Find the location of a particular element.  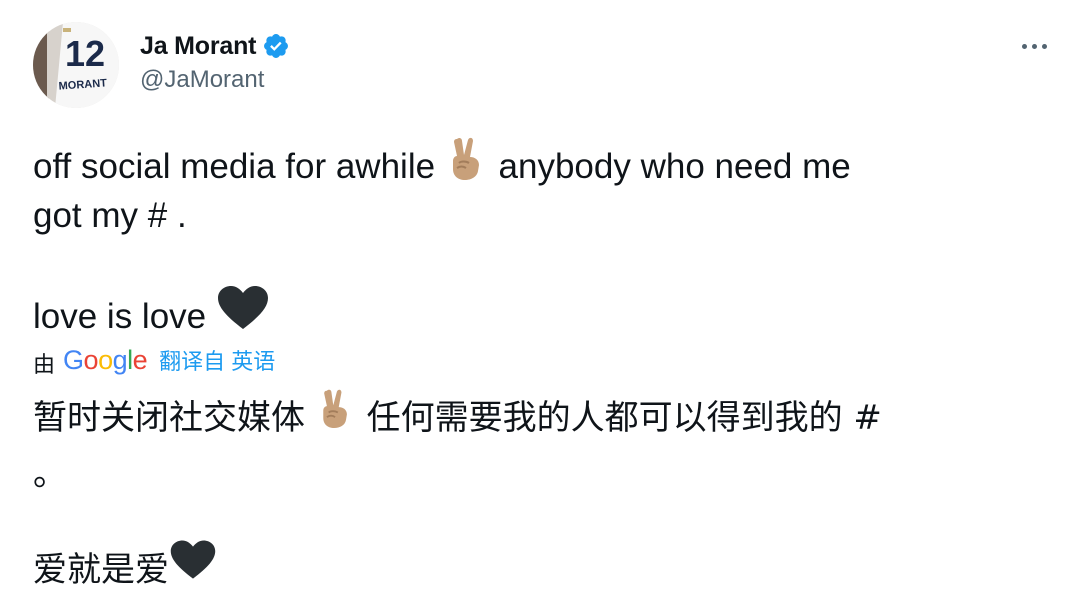

translated-text-segment: 暂时关闭社交媒体 is located at coordinates (169, 418).